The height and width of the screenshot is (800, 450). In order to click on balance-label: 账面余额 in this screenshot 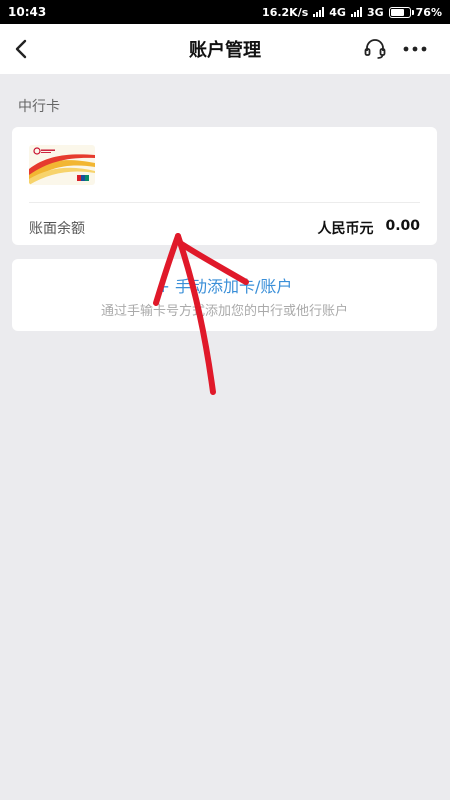, I will do `click(57, 229)`.